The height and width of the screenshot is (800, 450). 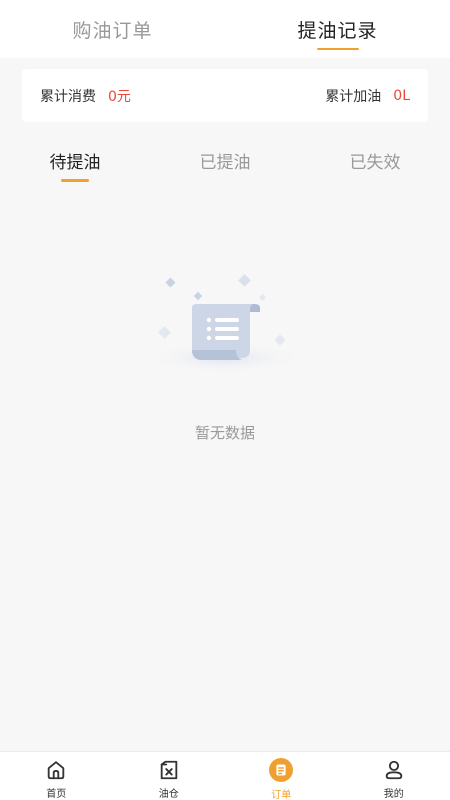 What do you see at coordinates (119, 96) in the screenshot?
I see `total-consumption-value: 0元` at bounding box center [119, 96].